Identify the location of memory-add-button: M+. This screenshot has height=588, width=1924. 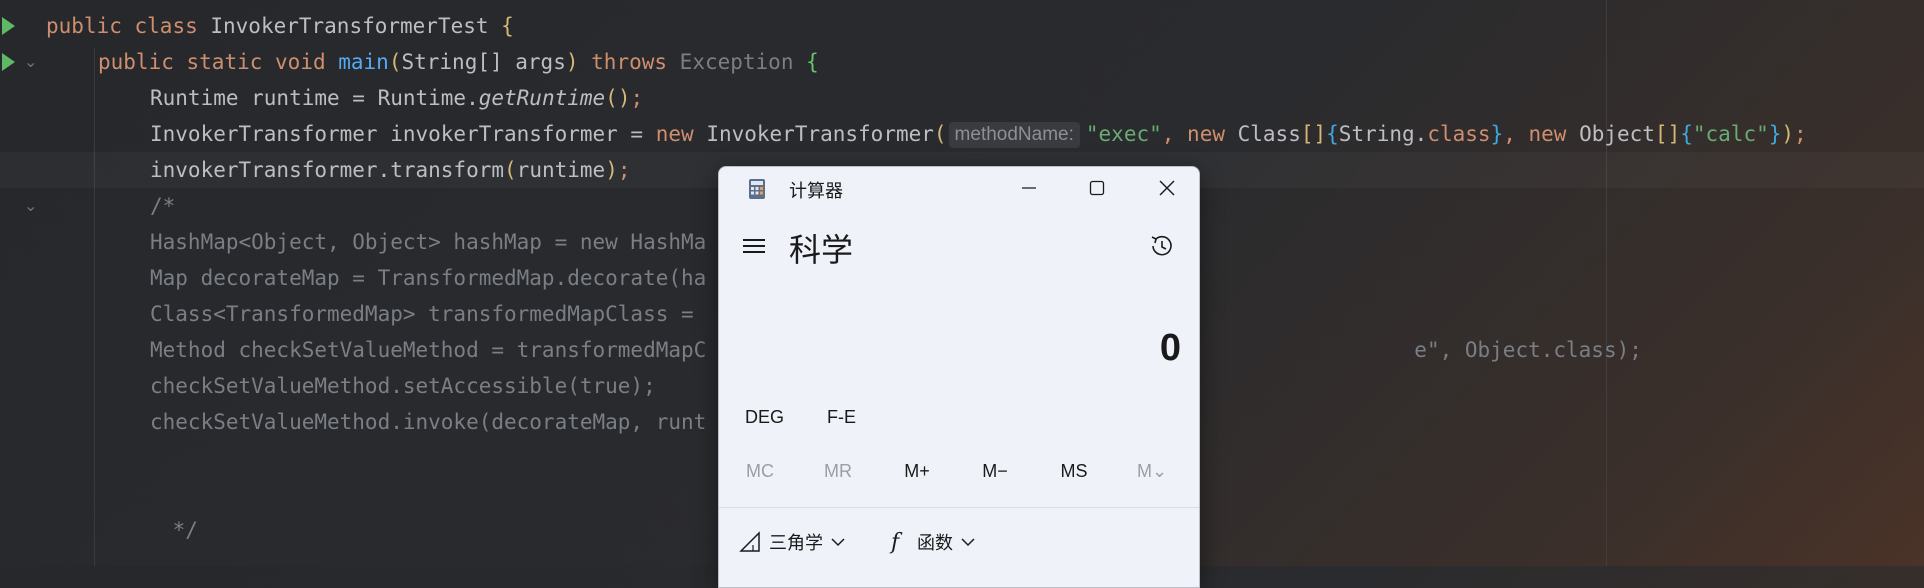
(917, 471).